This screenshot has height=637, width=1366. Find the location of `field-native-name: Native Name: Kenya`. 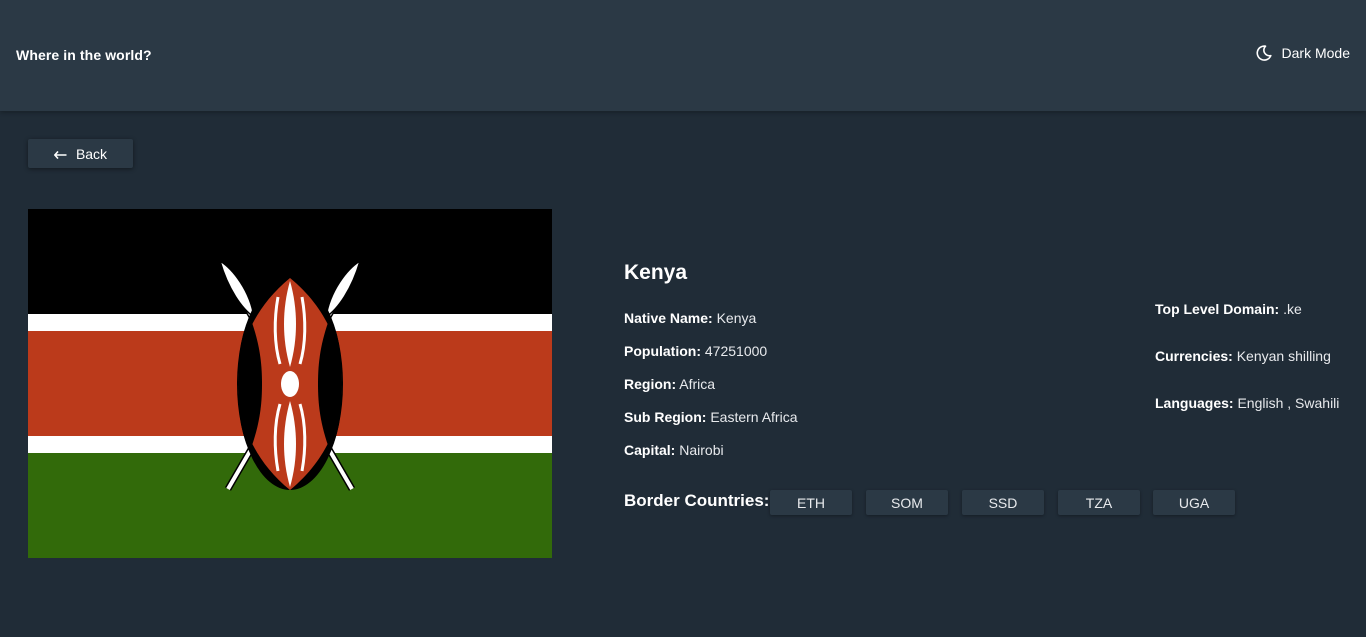

field-native-name: Native Name: Kenya is located at coordinates (690, 318).